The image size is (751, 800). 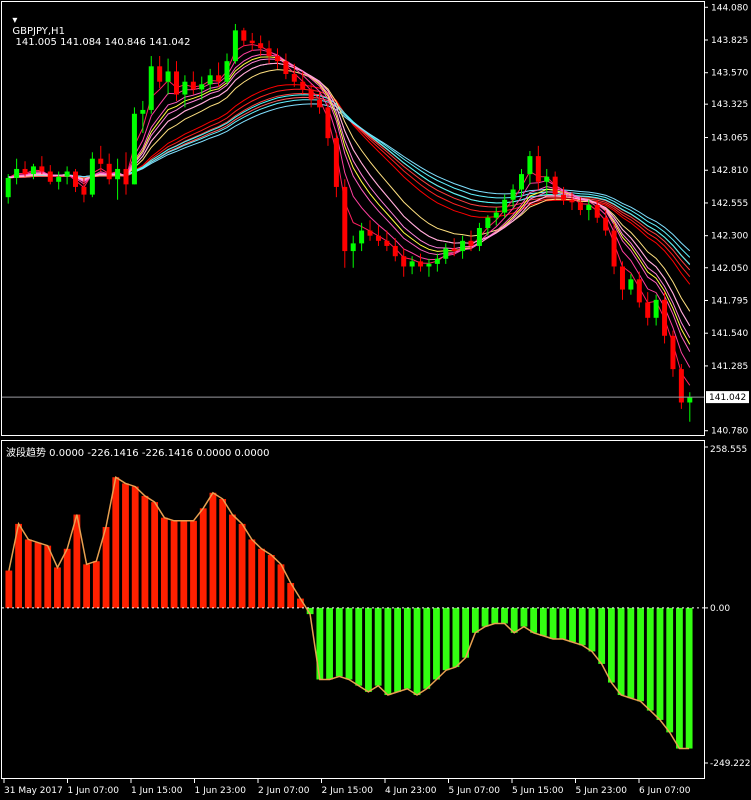 I want to click on price-tick-label: 143.065, so click(x=729, y=139).